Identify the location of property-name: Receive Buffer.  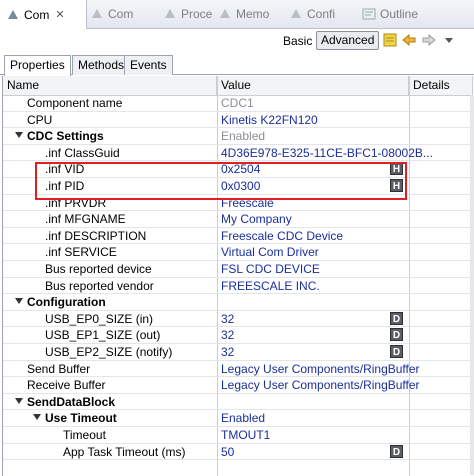
(66, 385).